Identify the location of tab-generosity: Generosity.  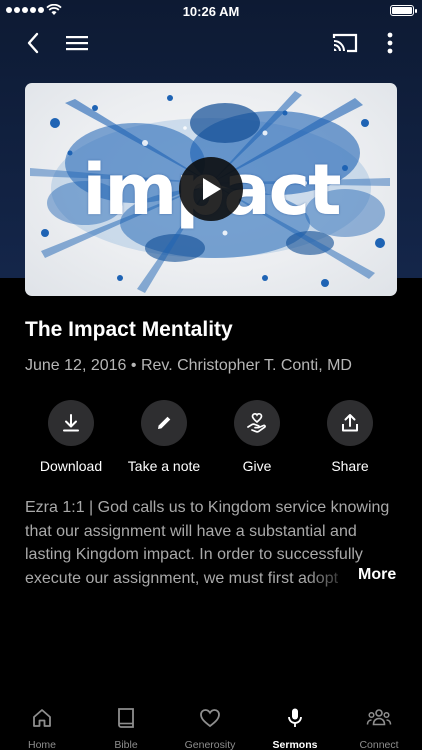
(210, 728).